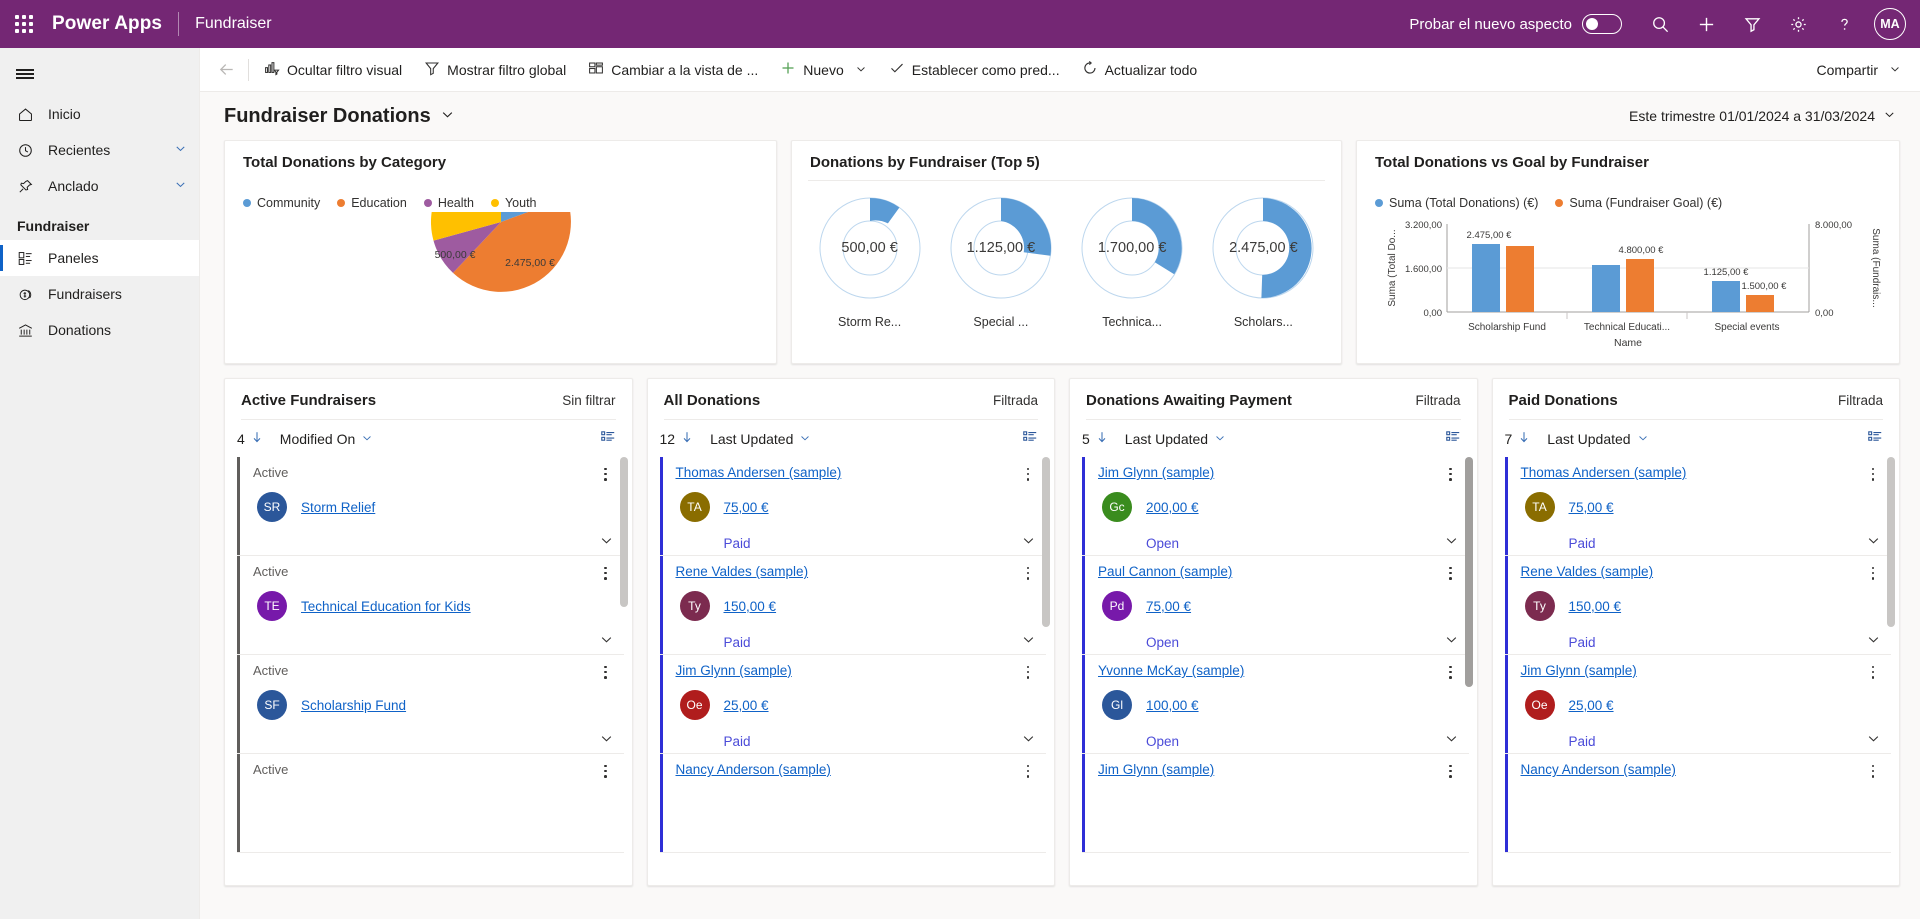 This screenshot has width=1920, height=919. Describe the element at coordinates (333, 70) in the screenshot. I see `hide-visual-filter-button: Ocultar filtro visual` at that location.